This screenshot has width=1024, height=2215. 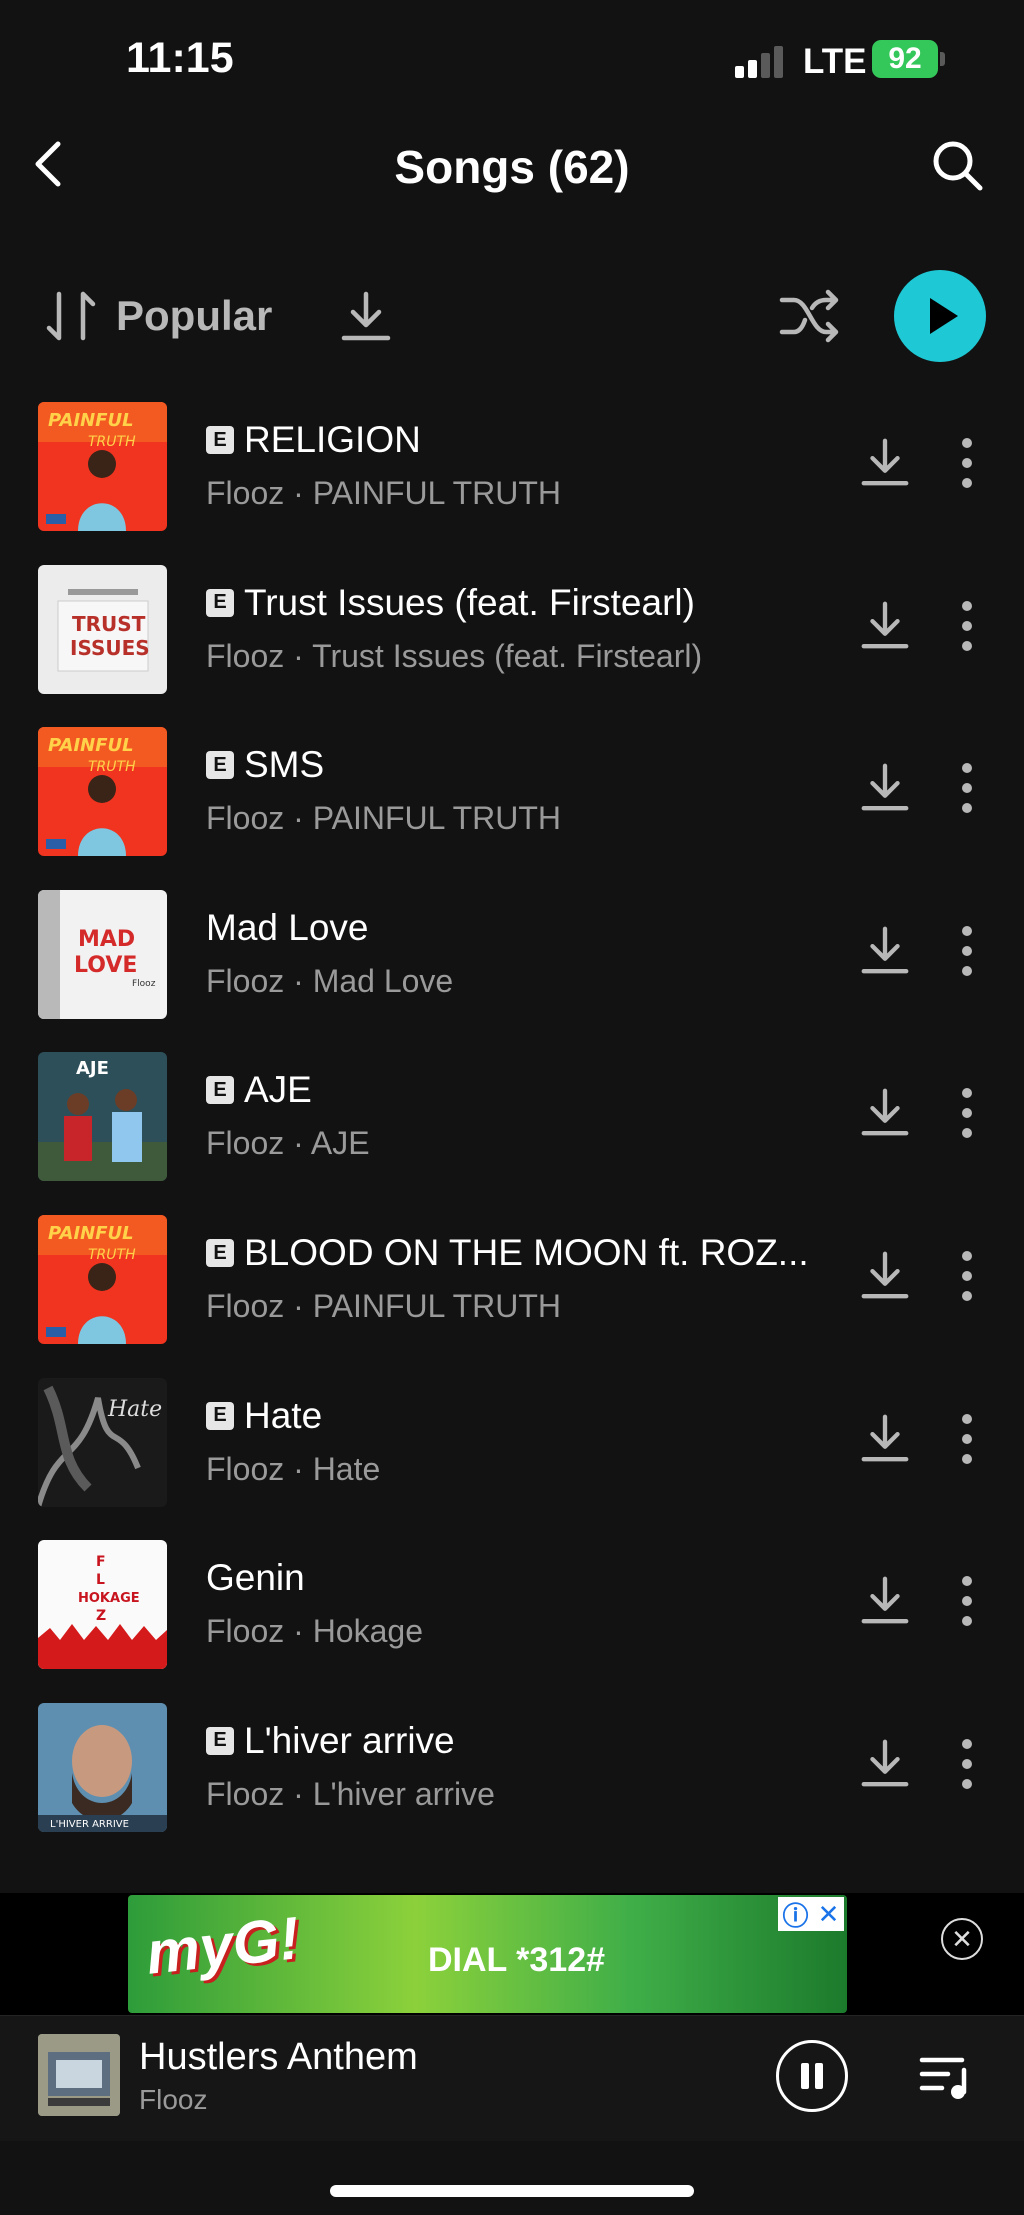 What do you see at coordinates (287, 927) in the screenshot?
I see `song-title: Mad Love` at bounding box center [287, 927].